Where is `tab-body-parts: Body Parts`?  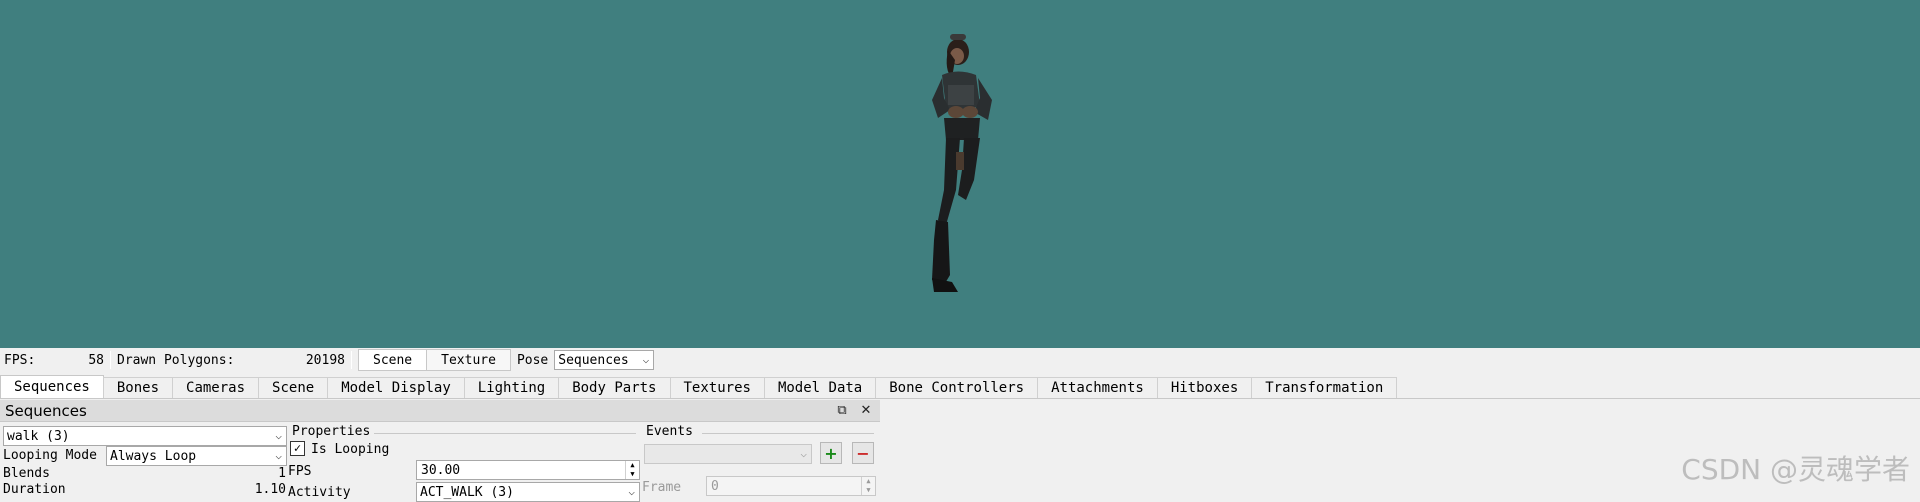
tab-body-parts: Body Parts is located at coordinates (614, 387).